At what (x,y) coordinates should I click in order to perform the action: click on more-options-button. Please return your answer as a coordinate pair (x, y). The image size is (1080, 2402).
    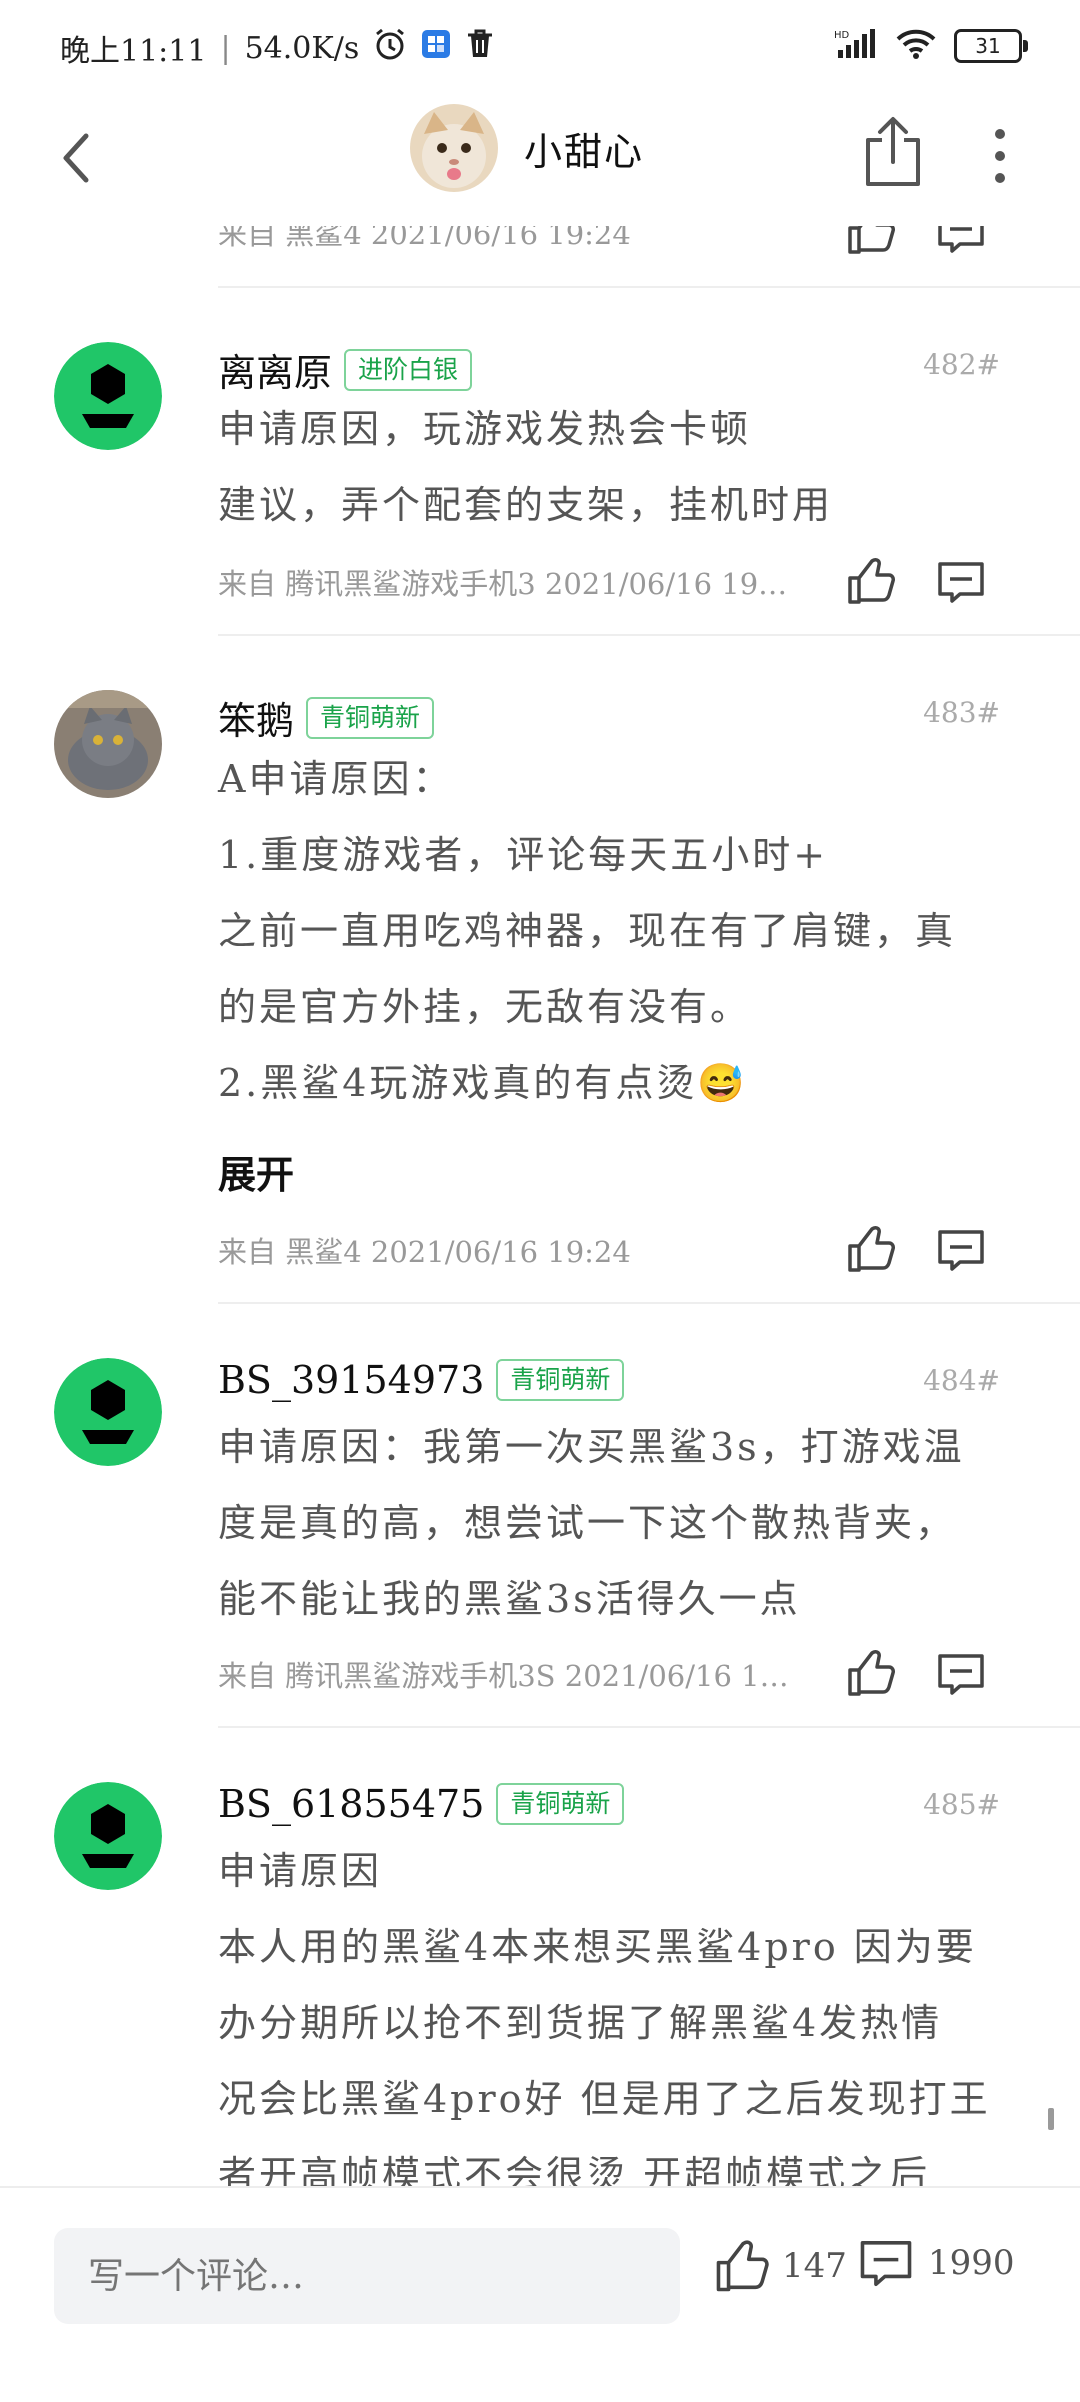
    Looking at the image, I should click on (1000, 156).